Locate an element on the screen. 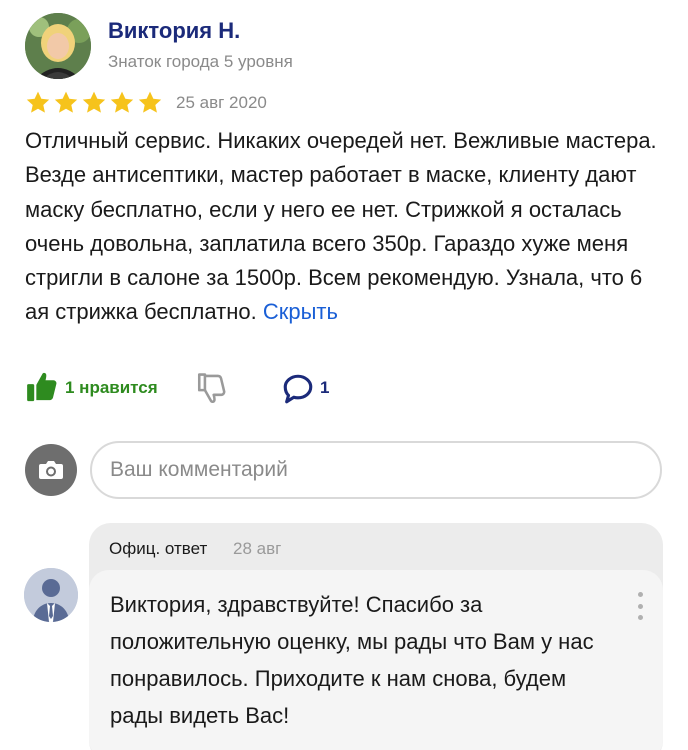 The image size is (688, 750). author-level: Знаток города 5 уровня is located at coordinates (200, 61).